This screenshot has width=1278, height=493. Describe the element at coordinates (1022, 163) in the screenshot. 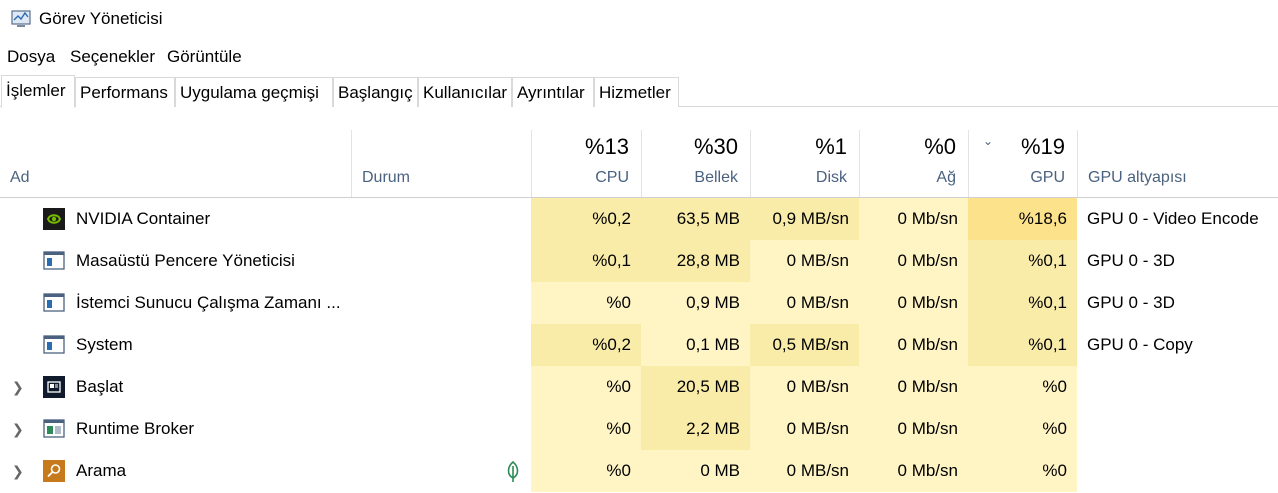

I see `column-gpu: ⌄ %19 GPU` at that location.